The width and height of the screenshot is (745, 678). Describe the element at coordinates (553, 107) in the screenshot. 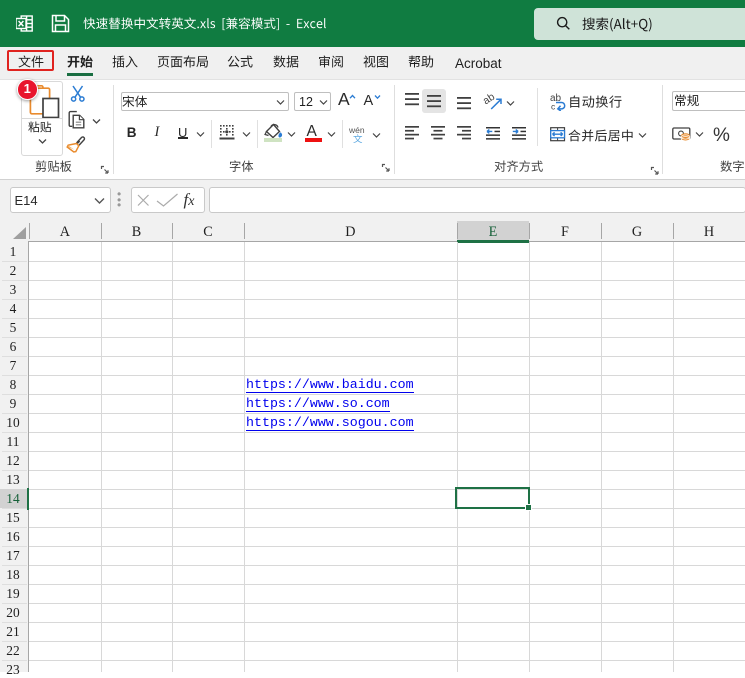

I see `svg-text: c` at that location.